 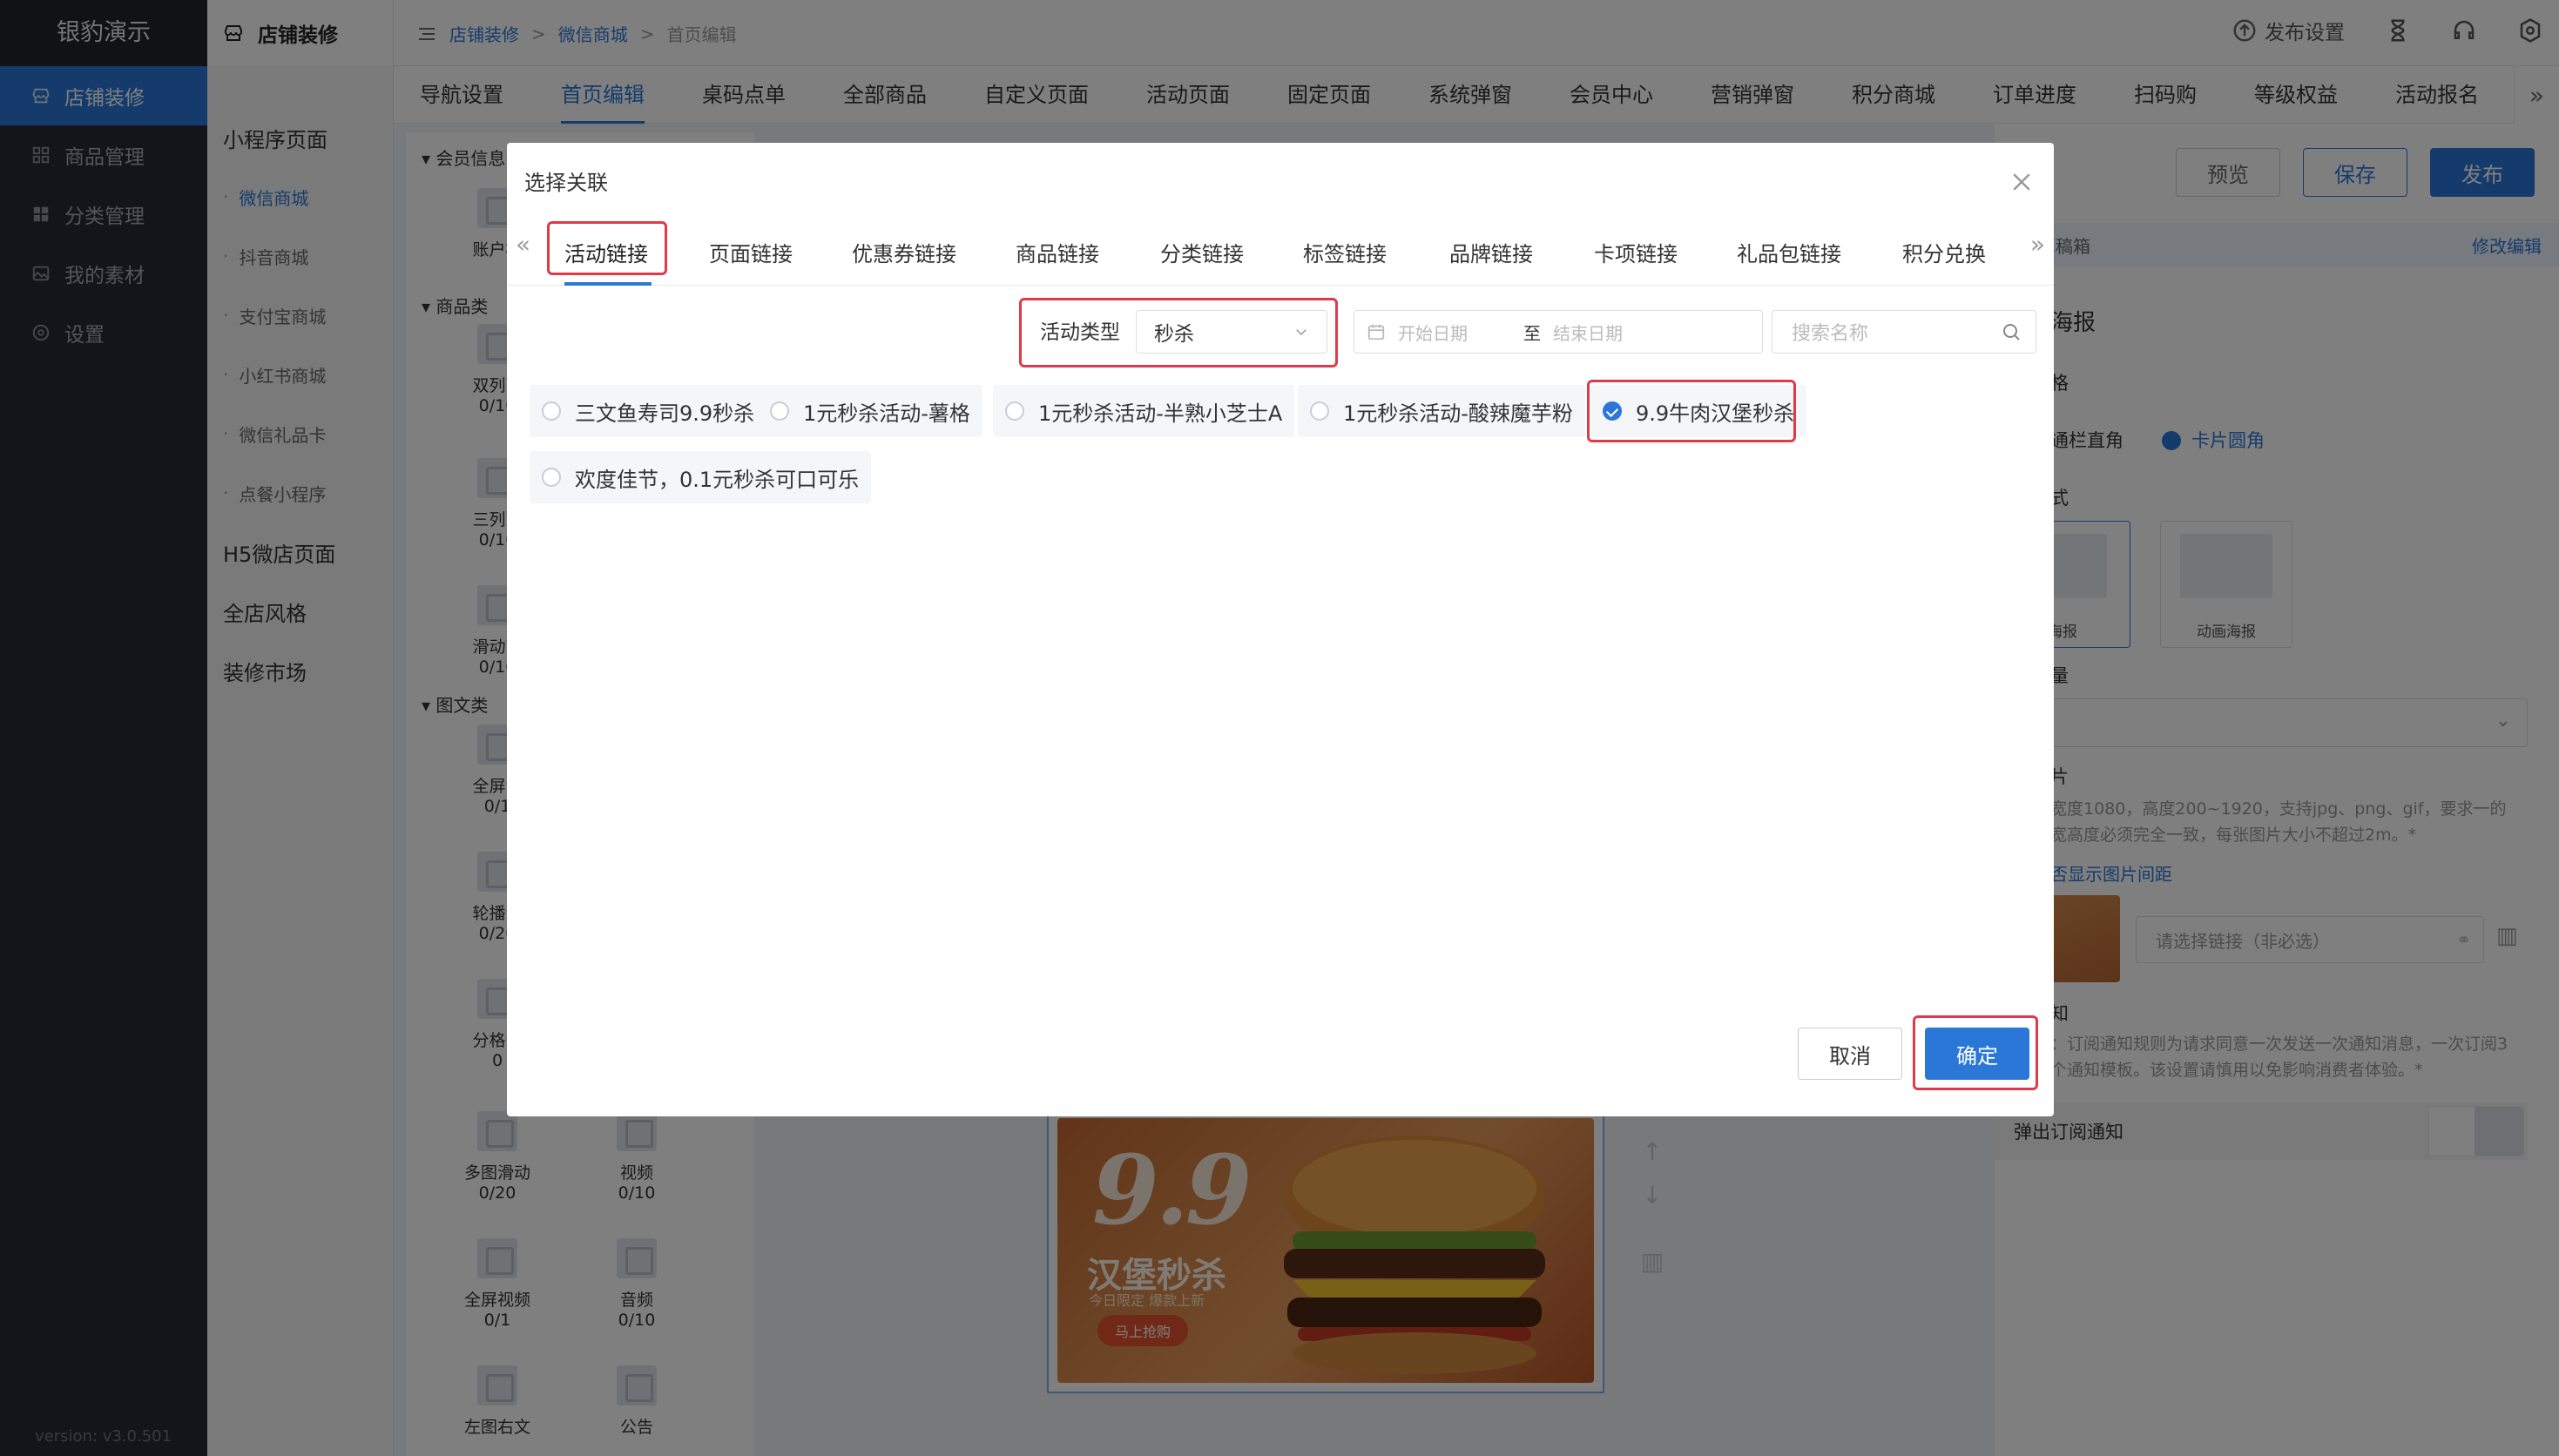 What do you see at coordinates (1830, 334) in the screenshot?
I see `search-placeholder: 搜索名称` at bounding box center [1830, 334].